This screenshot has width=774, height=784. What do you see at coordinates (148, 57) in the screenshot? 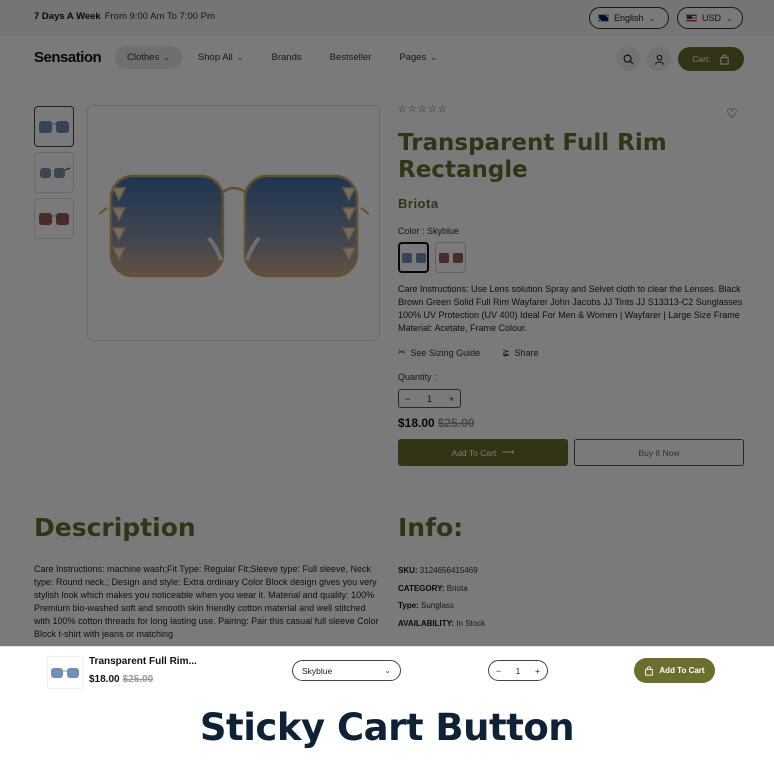
I see `nav-item-clothes: Clothes ⌄` at bounding box center [148, 57].